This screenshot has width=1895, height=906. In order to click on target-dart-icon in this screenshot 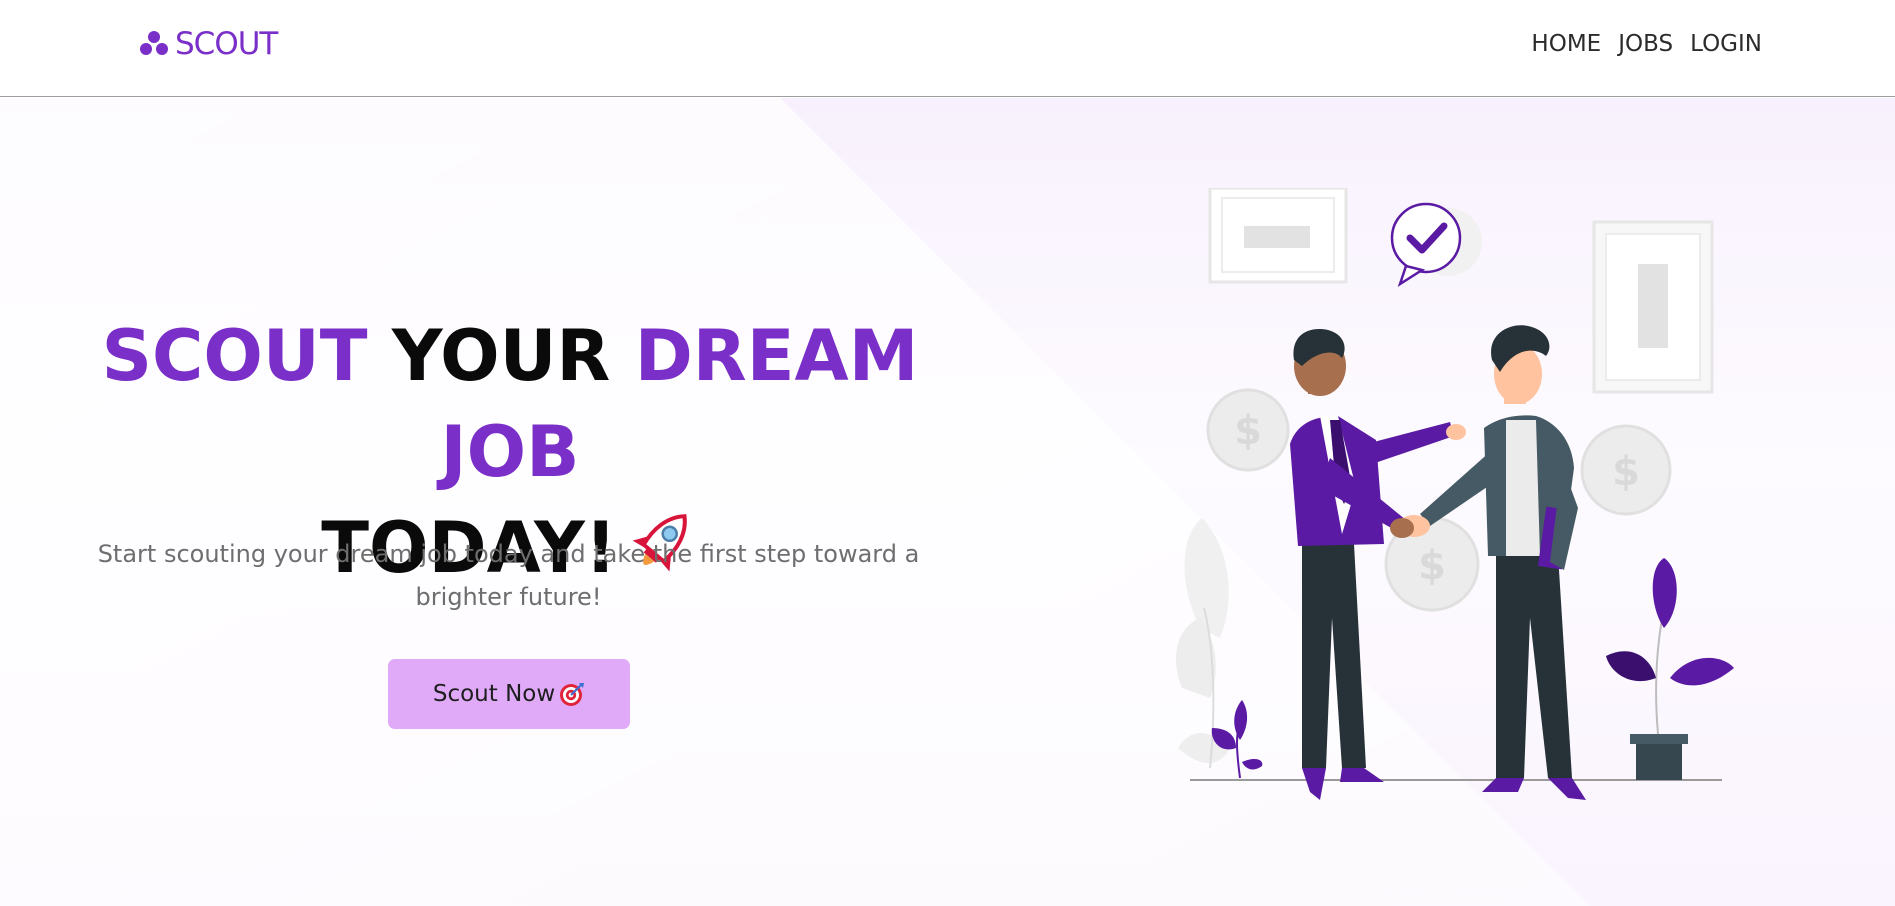, I will do `click(572, 694)`.